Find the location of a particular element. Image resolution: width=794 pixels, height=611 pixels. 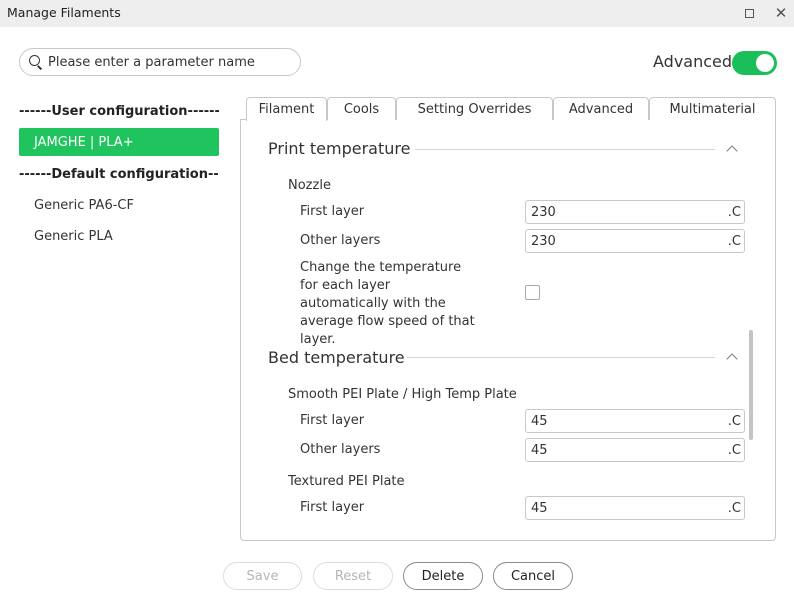

nozzle-first-layer-value: 230 is located at coordinates (543, 212).